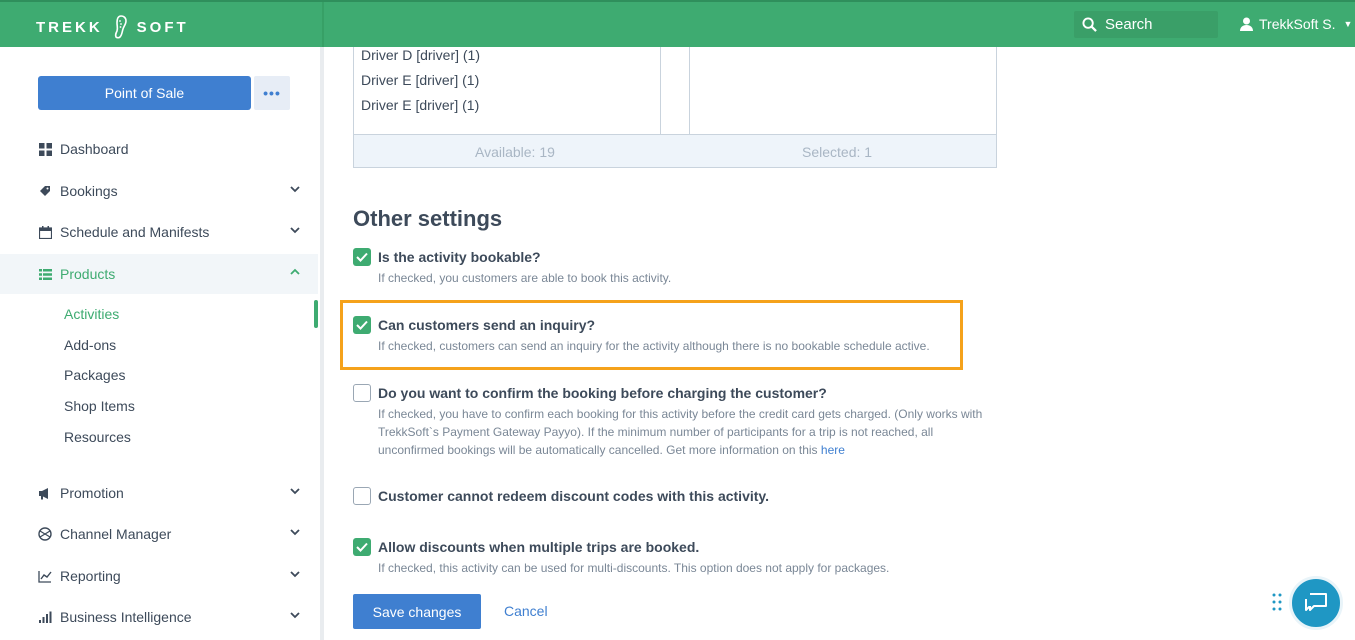  What do you see at coordinates (428, 218) in the screenshot?
I see `section-title: Other settings` at bounding box center [428, 218].